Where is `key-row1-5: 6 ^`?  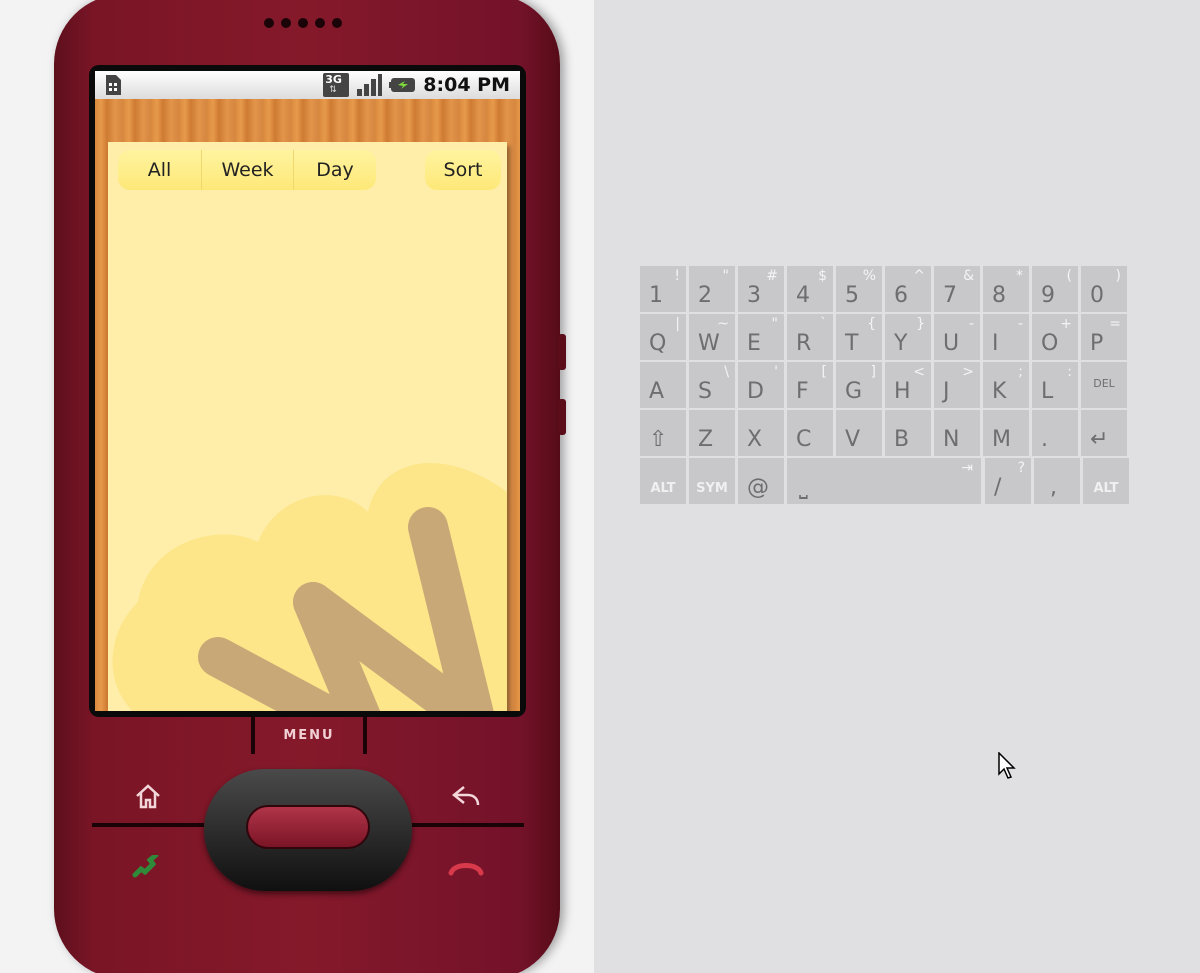 key-row1-5: 6 ^ is located at coordinates (908, 289).